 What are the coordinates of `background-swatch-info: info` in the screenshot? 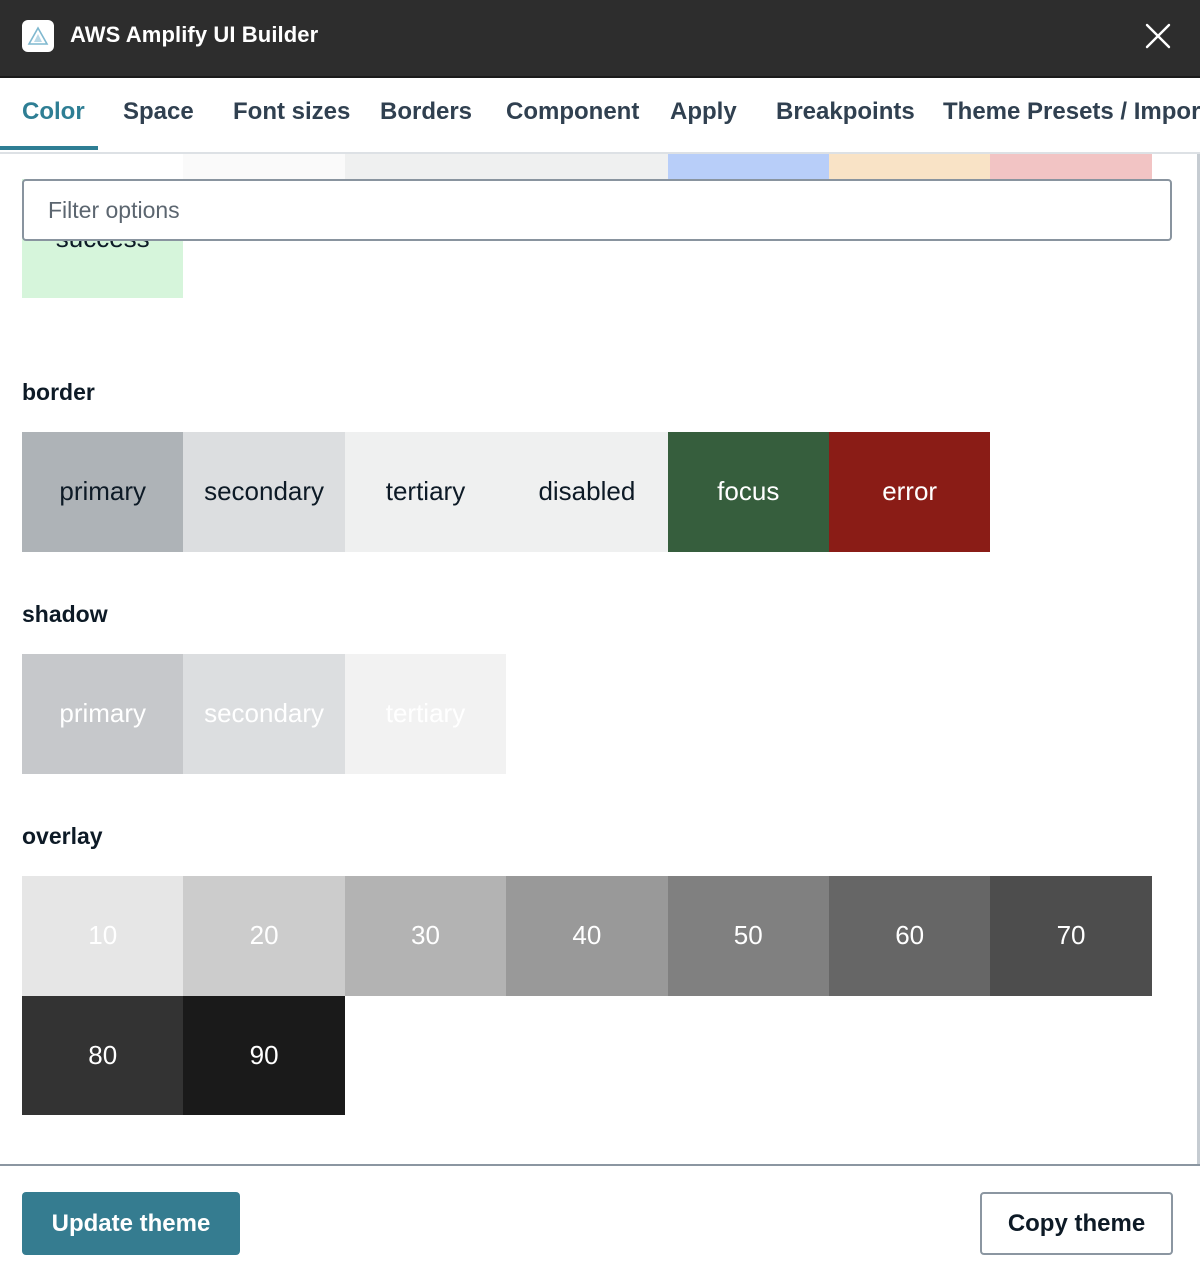 It's located at (748, 165).